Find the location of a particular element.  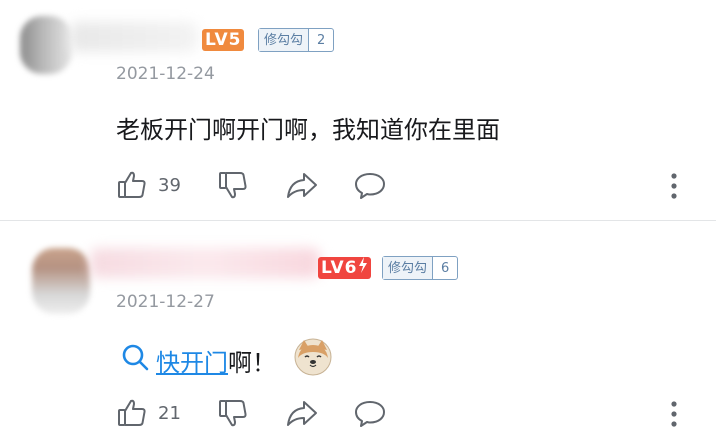

comment-text: 快开门 啊！ is located at coordinates (226, 360).